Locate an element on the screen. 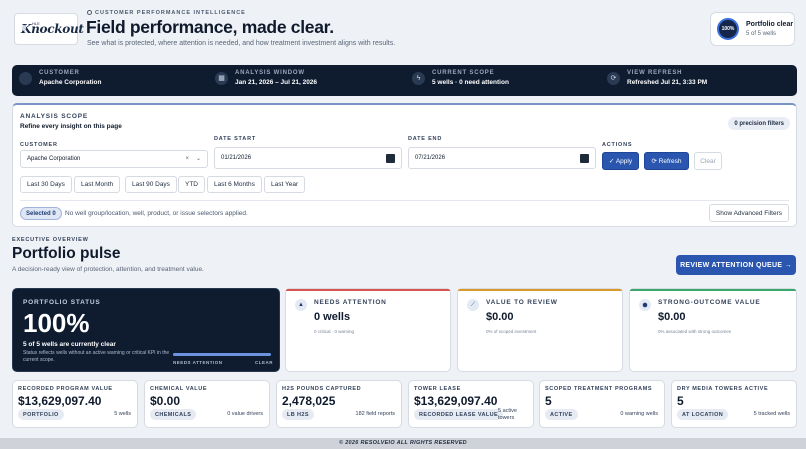 The height and width of the screenshot is (449, 806). context-view-refresh: ⟳ VIEW REFRESH Refreshed Jul 21, 3:33 PM is located at coordinates (657, 78).